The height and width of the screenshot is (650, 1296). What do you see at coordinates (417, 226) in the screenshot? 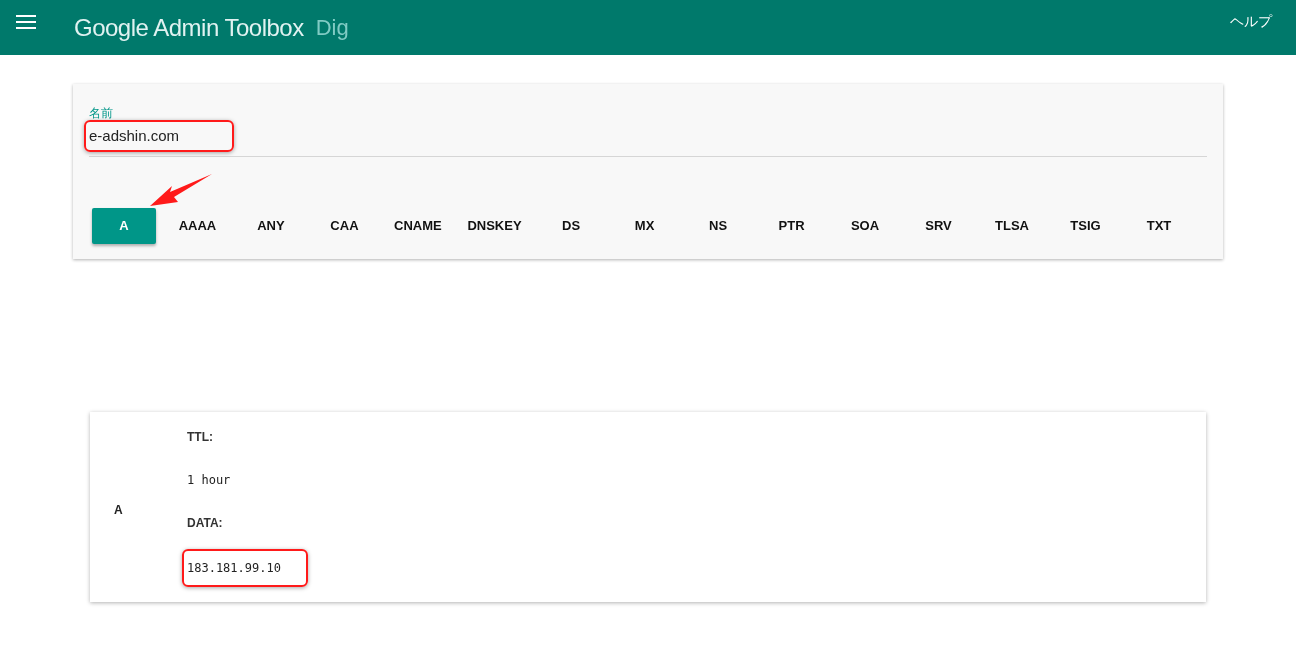
I see `record-type-tab: CNAME` at bounding box center [417, 226].